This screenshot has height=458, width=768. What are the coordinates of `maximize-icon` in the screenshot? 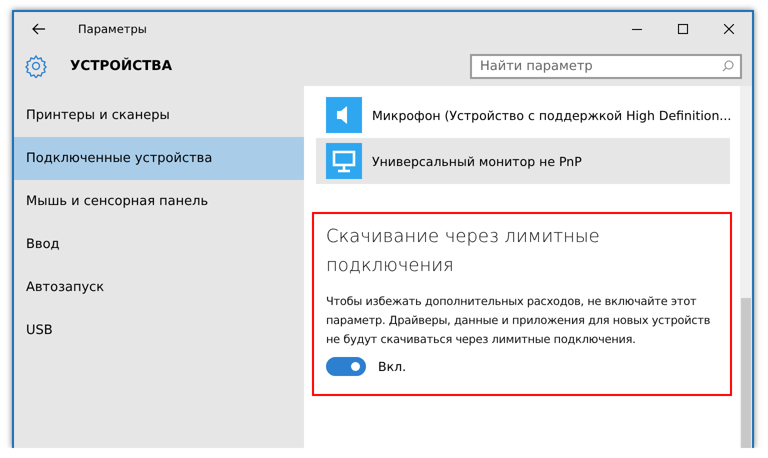 It's located at (683, 29).